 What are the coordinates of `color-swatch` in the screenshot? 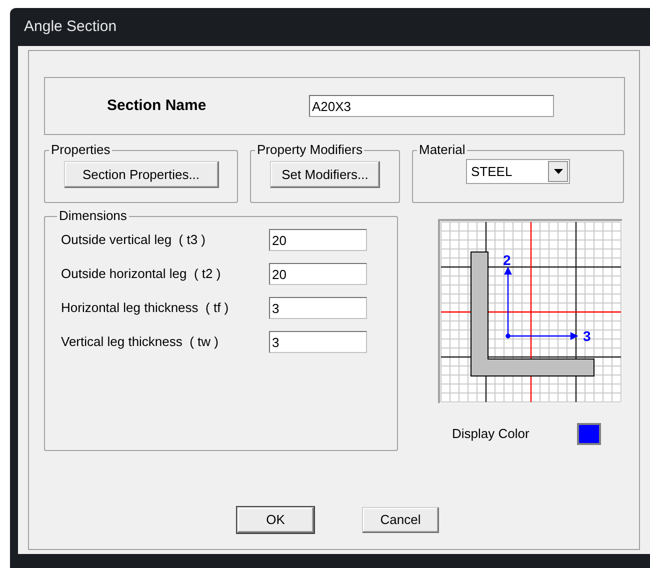 It's located at (589, 434).